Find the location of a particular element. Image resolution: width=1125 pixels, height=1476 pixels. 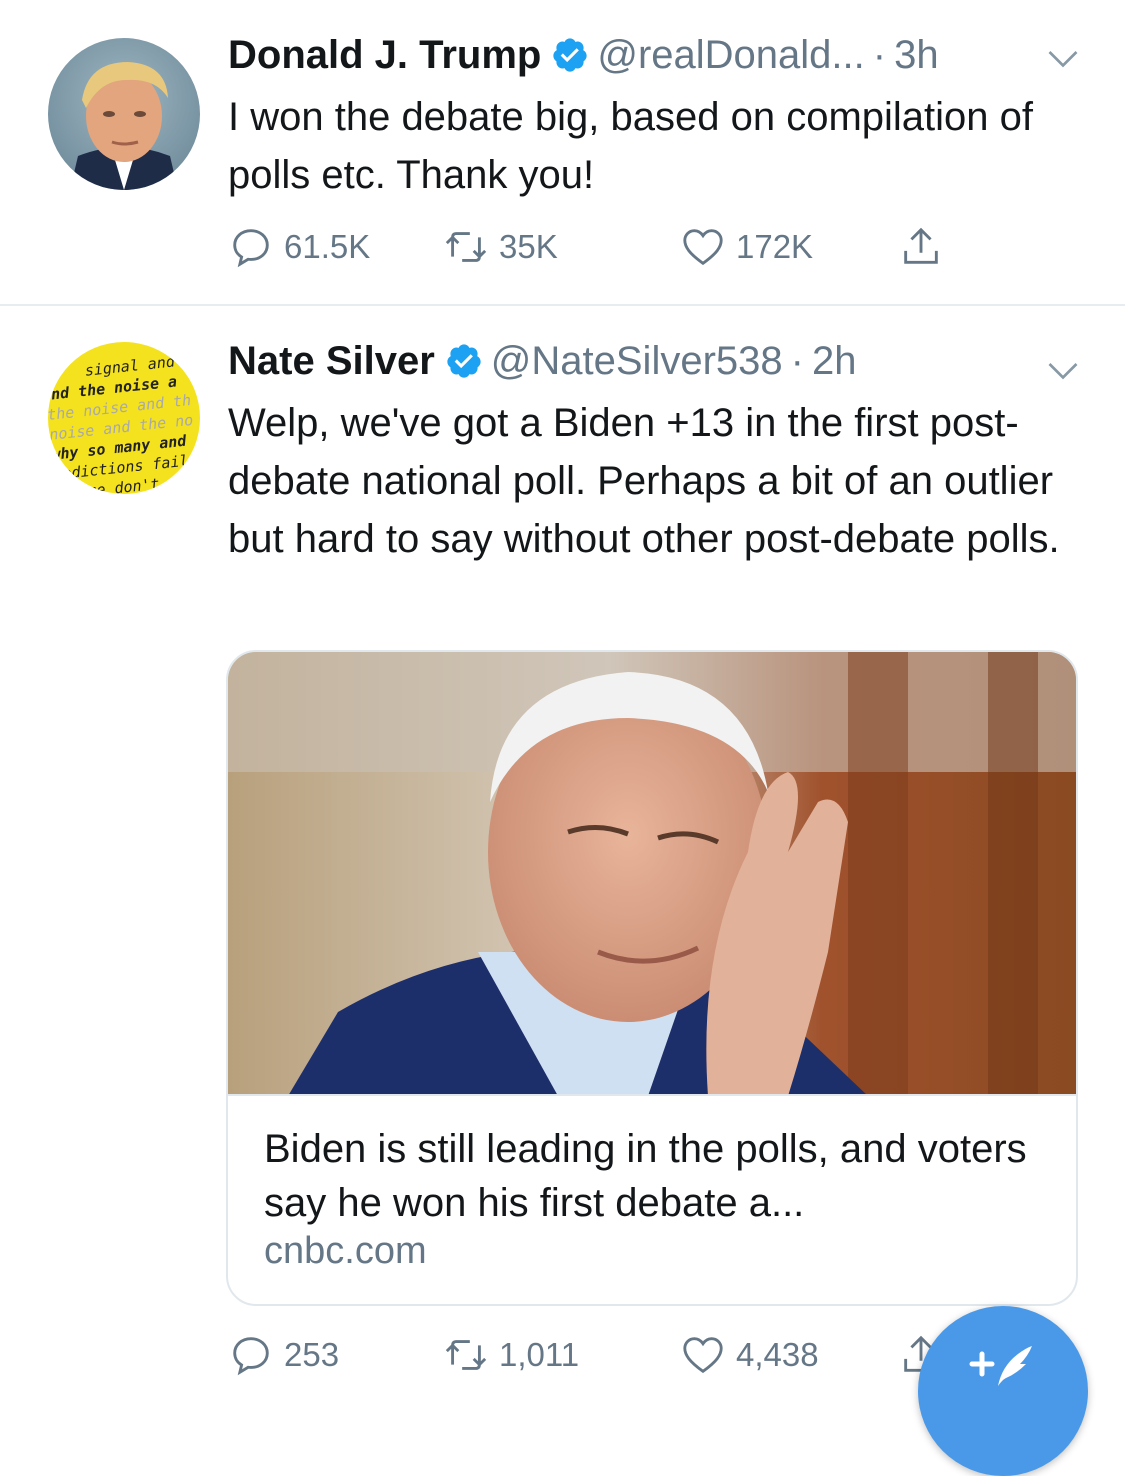

share-button is located at coordinates (926, 247).